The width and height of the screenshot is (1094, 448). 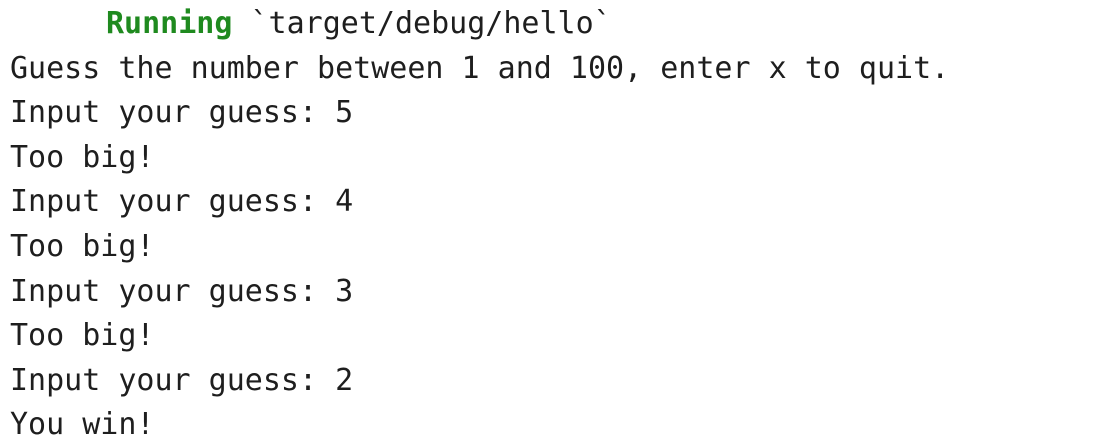 I want to click on executable-path: `target/debug/hello`, so click(x=431, y=23).